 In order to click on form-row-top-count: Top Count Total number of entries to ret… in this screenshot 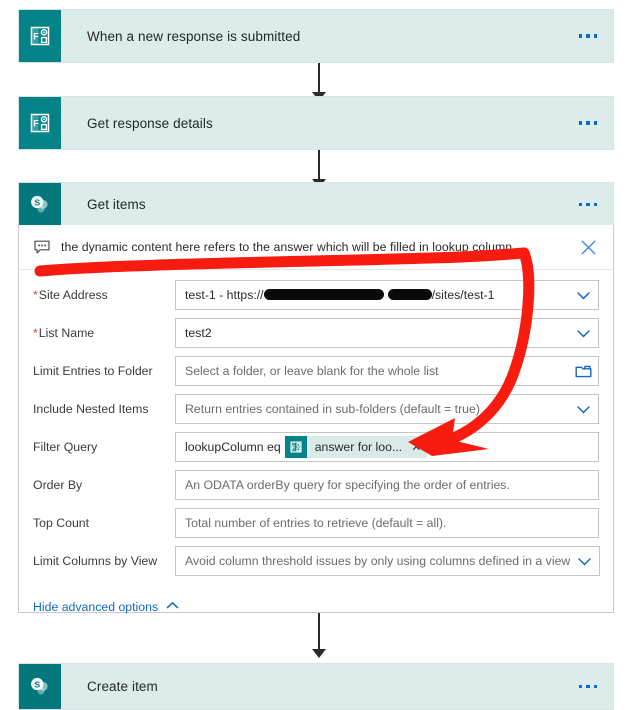, I will do `click(316, 523)`.